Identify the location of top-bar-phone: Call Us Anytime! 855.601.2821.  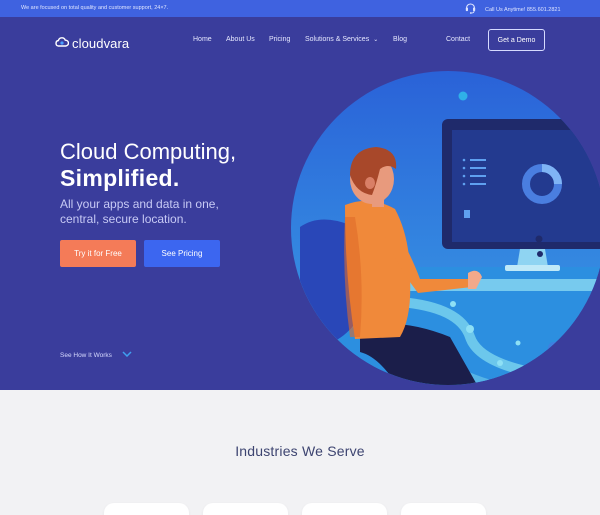
(513, 9).